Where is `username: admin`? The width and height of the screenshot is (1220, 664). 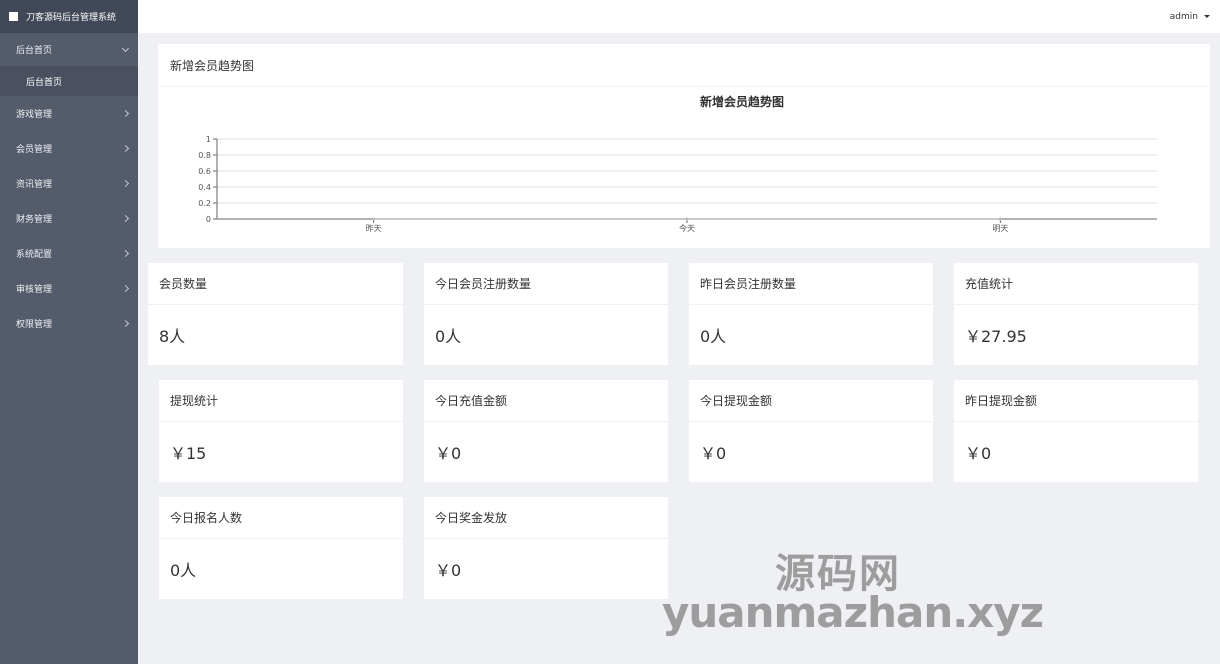 username: admin is located at coordinates (1183, 16).